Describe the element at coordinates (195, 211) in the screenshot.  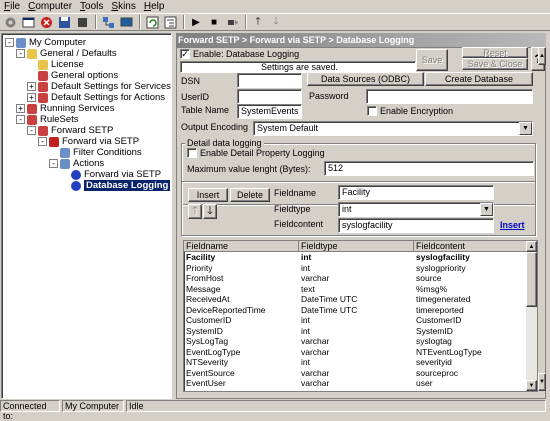
I see `move-up-button: 🡑` at that location.